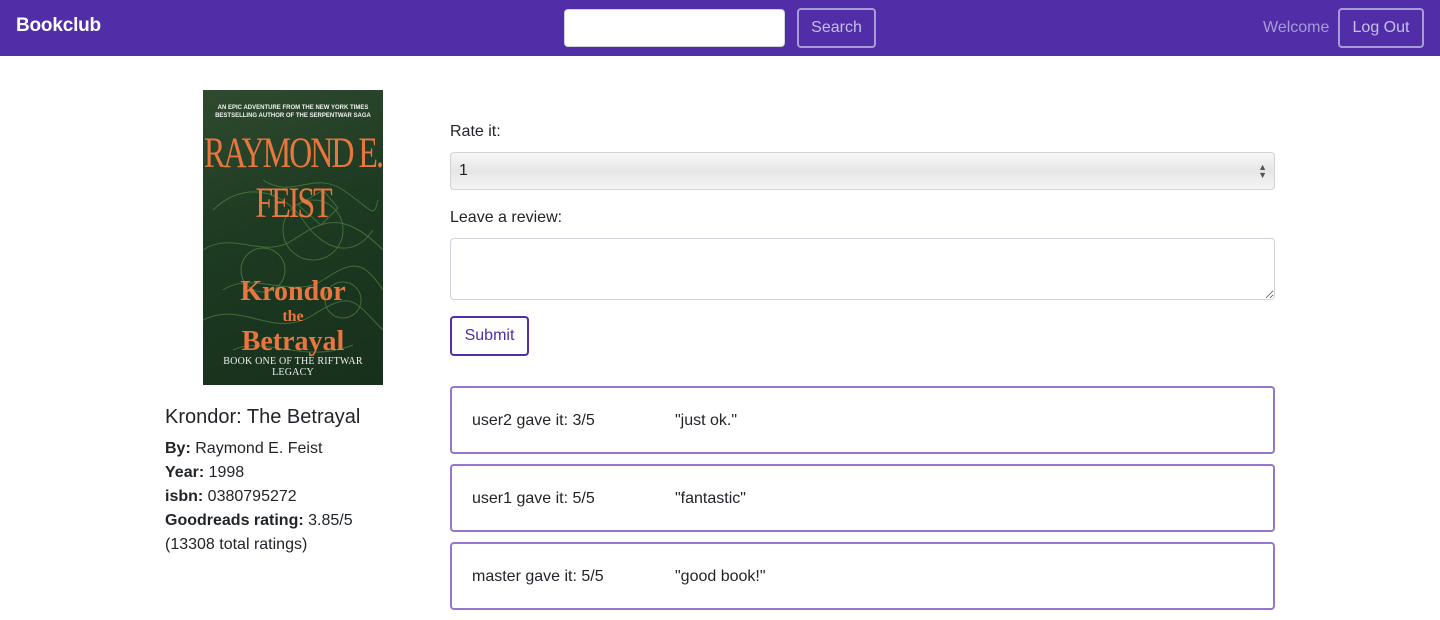  Describe the element at coordinates (862, 269) in the screenshot. I see `review-textarea` at that location.